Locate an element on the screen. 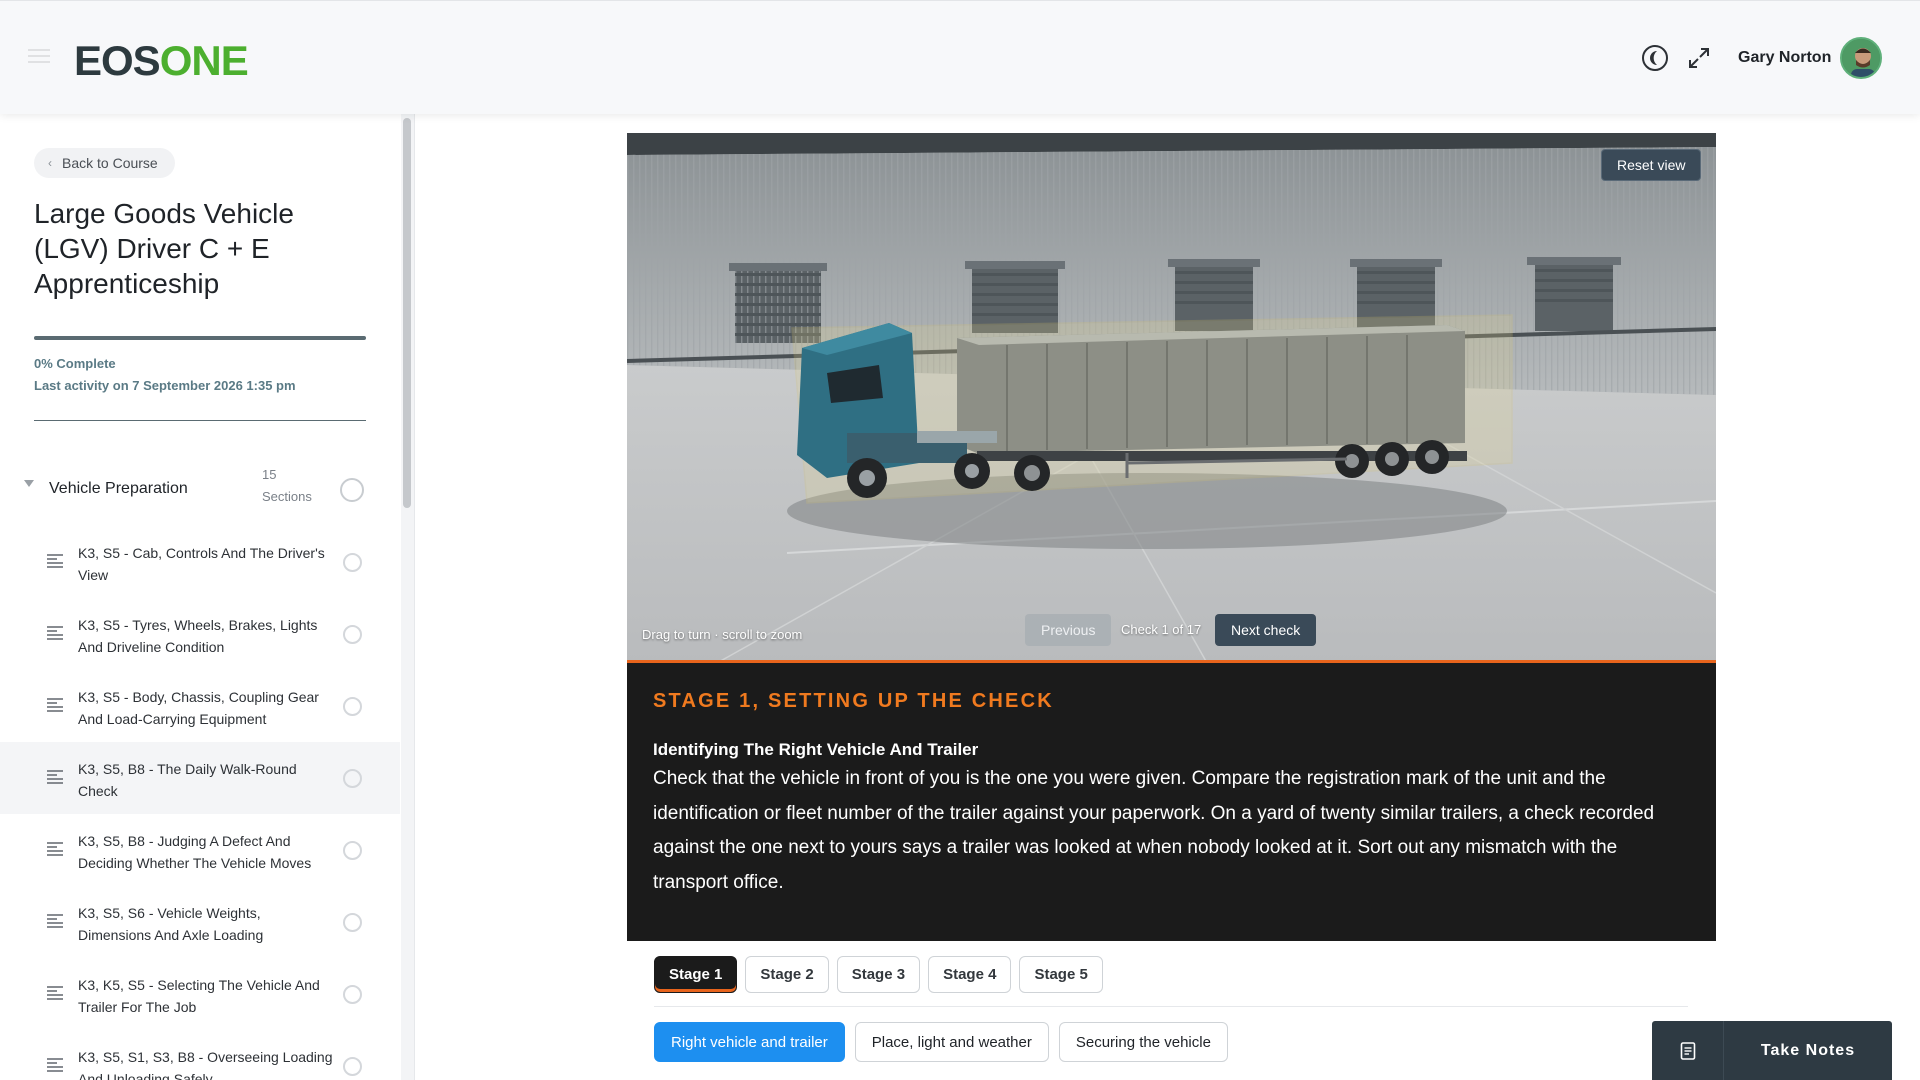  section-status-circle is located at coordinates (352, 490).